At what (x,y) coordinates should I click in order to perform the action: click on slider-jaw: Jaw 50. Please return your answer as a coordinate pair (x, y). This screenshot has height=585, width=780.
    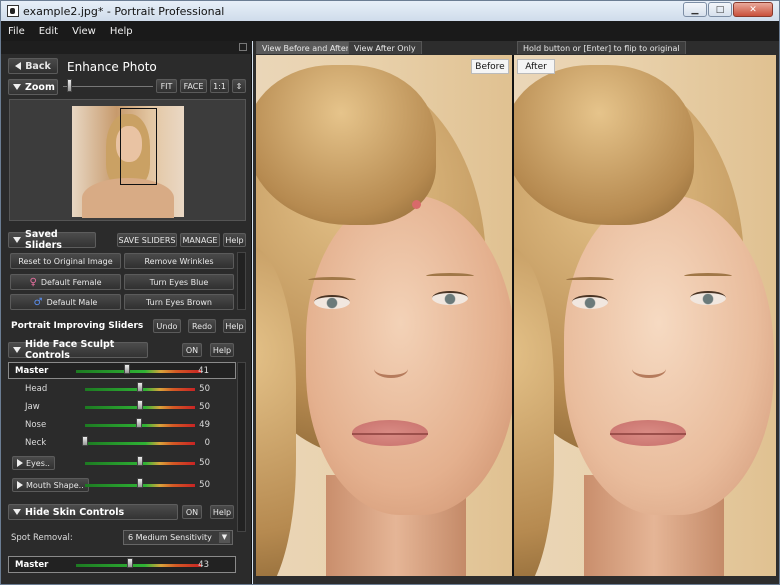
    Looking at the image, I should click on (122, 407).